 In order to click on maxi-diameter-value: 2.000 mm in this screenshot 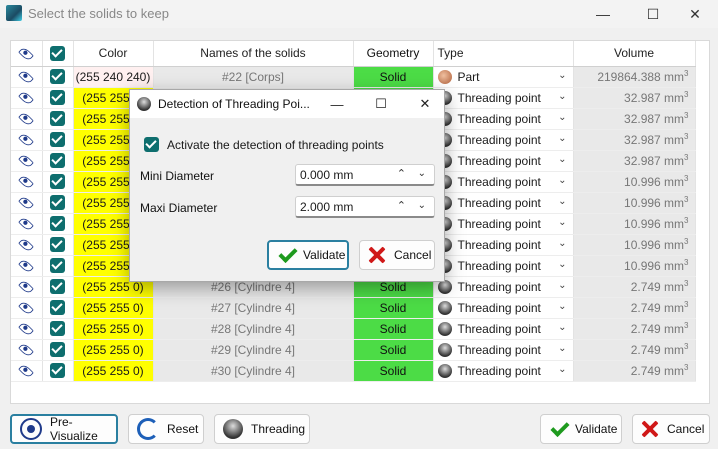, I will do `click(326, 207)`.